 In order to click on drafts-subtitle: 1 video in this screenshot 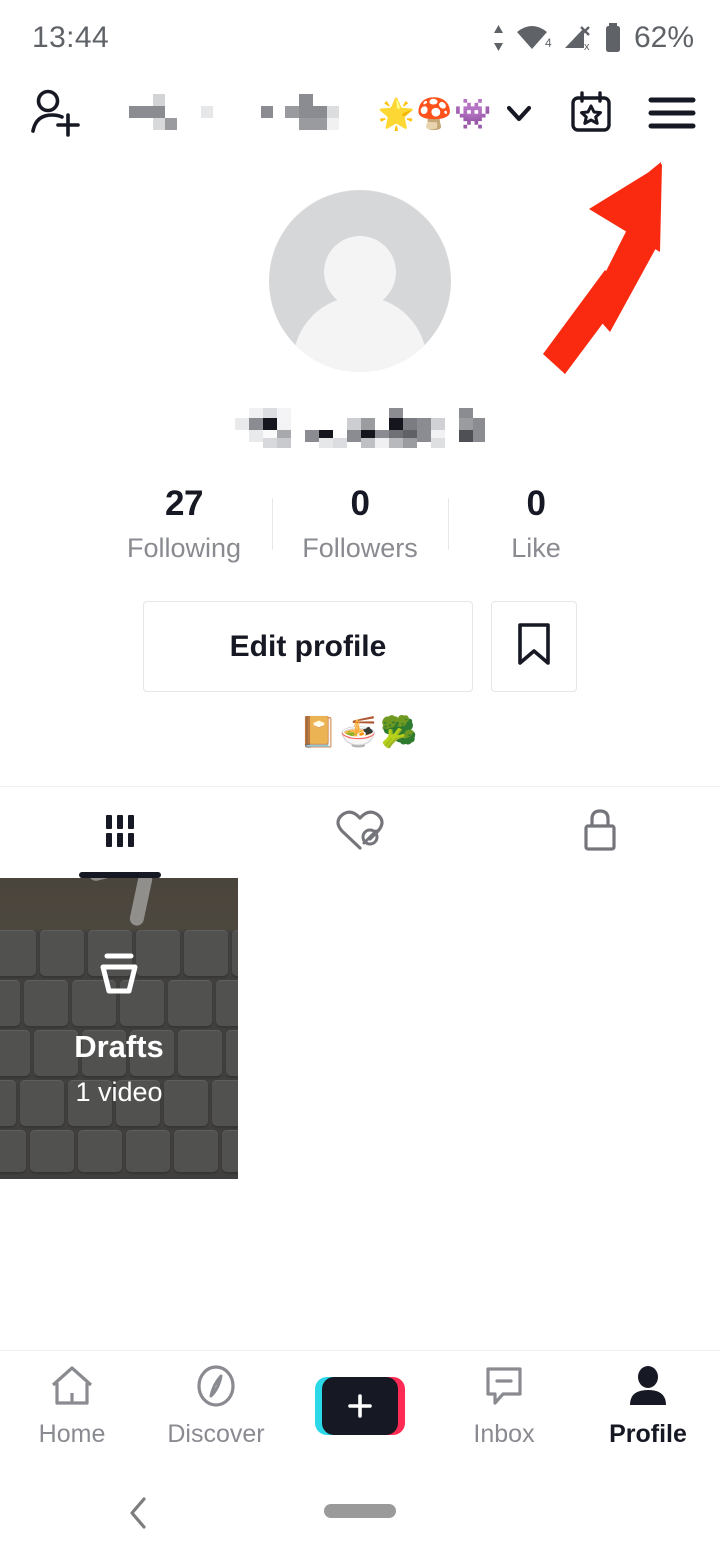, I will do `click(119, 1091)`.